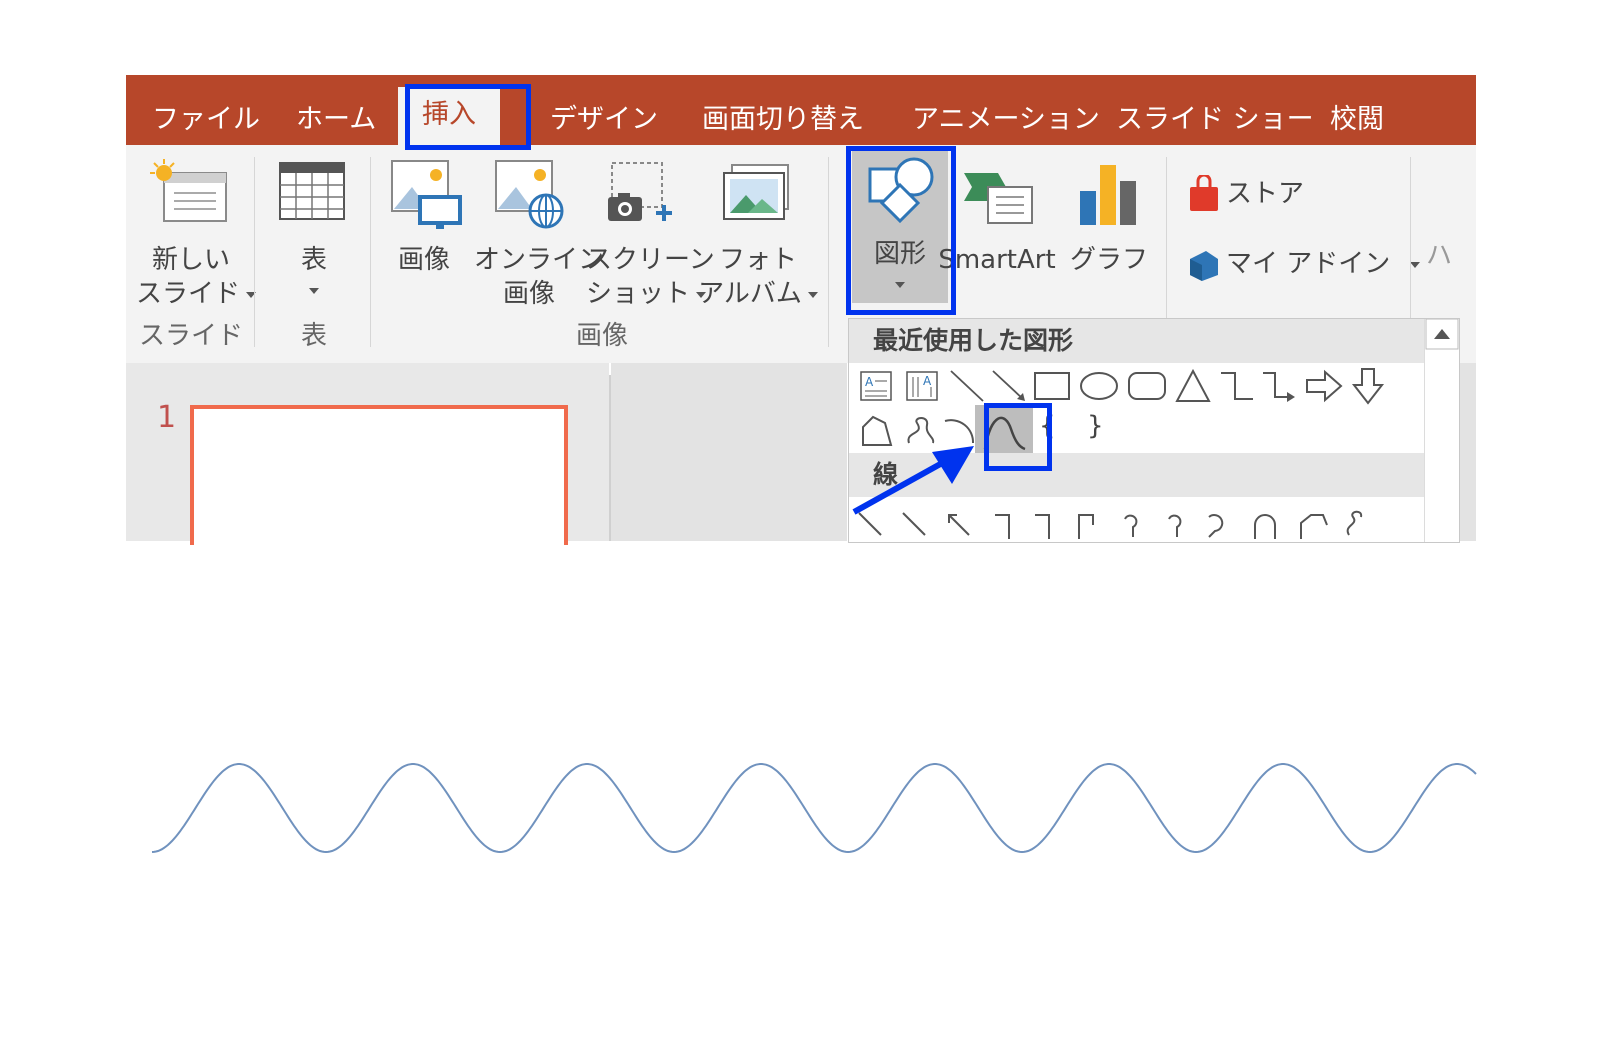 The height and width of the screenshot is (1043, 1600). I want to click on wave-curve, so click(814, 808).